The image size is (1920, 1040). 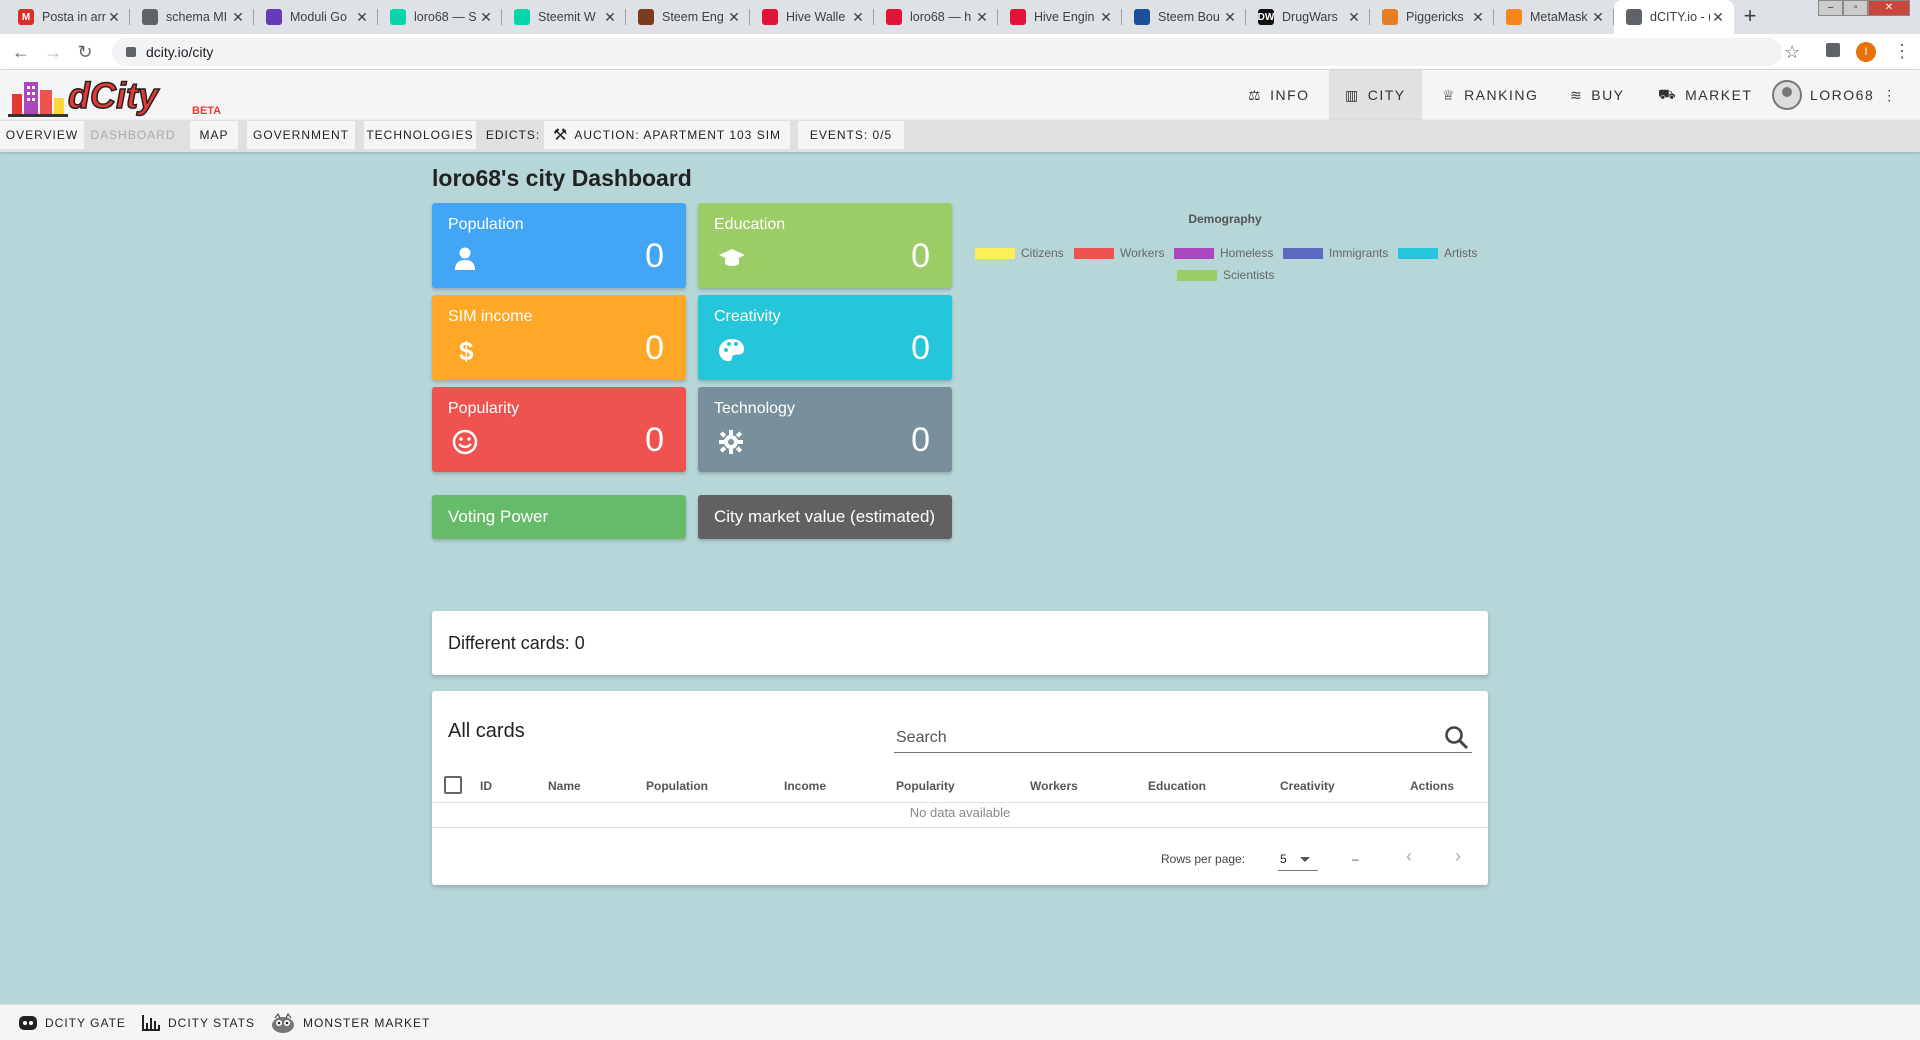 What do you see at coordinates (1554, 17) in the screenshot?
I see `browser-tab: MetaMask ✕` at bounding box center [1554, 17].